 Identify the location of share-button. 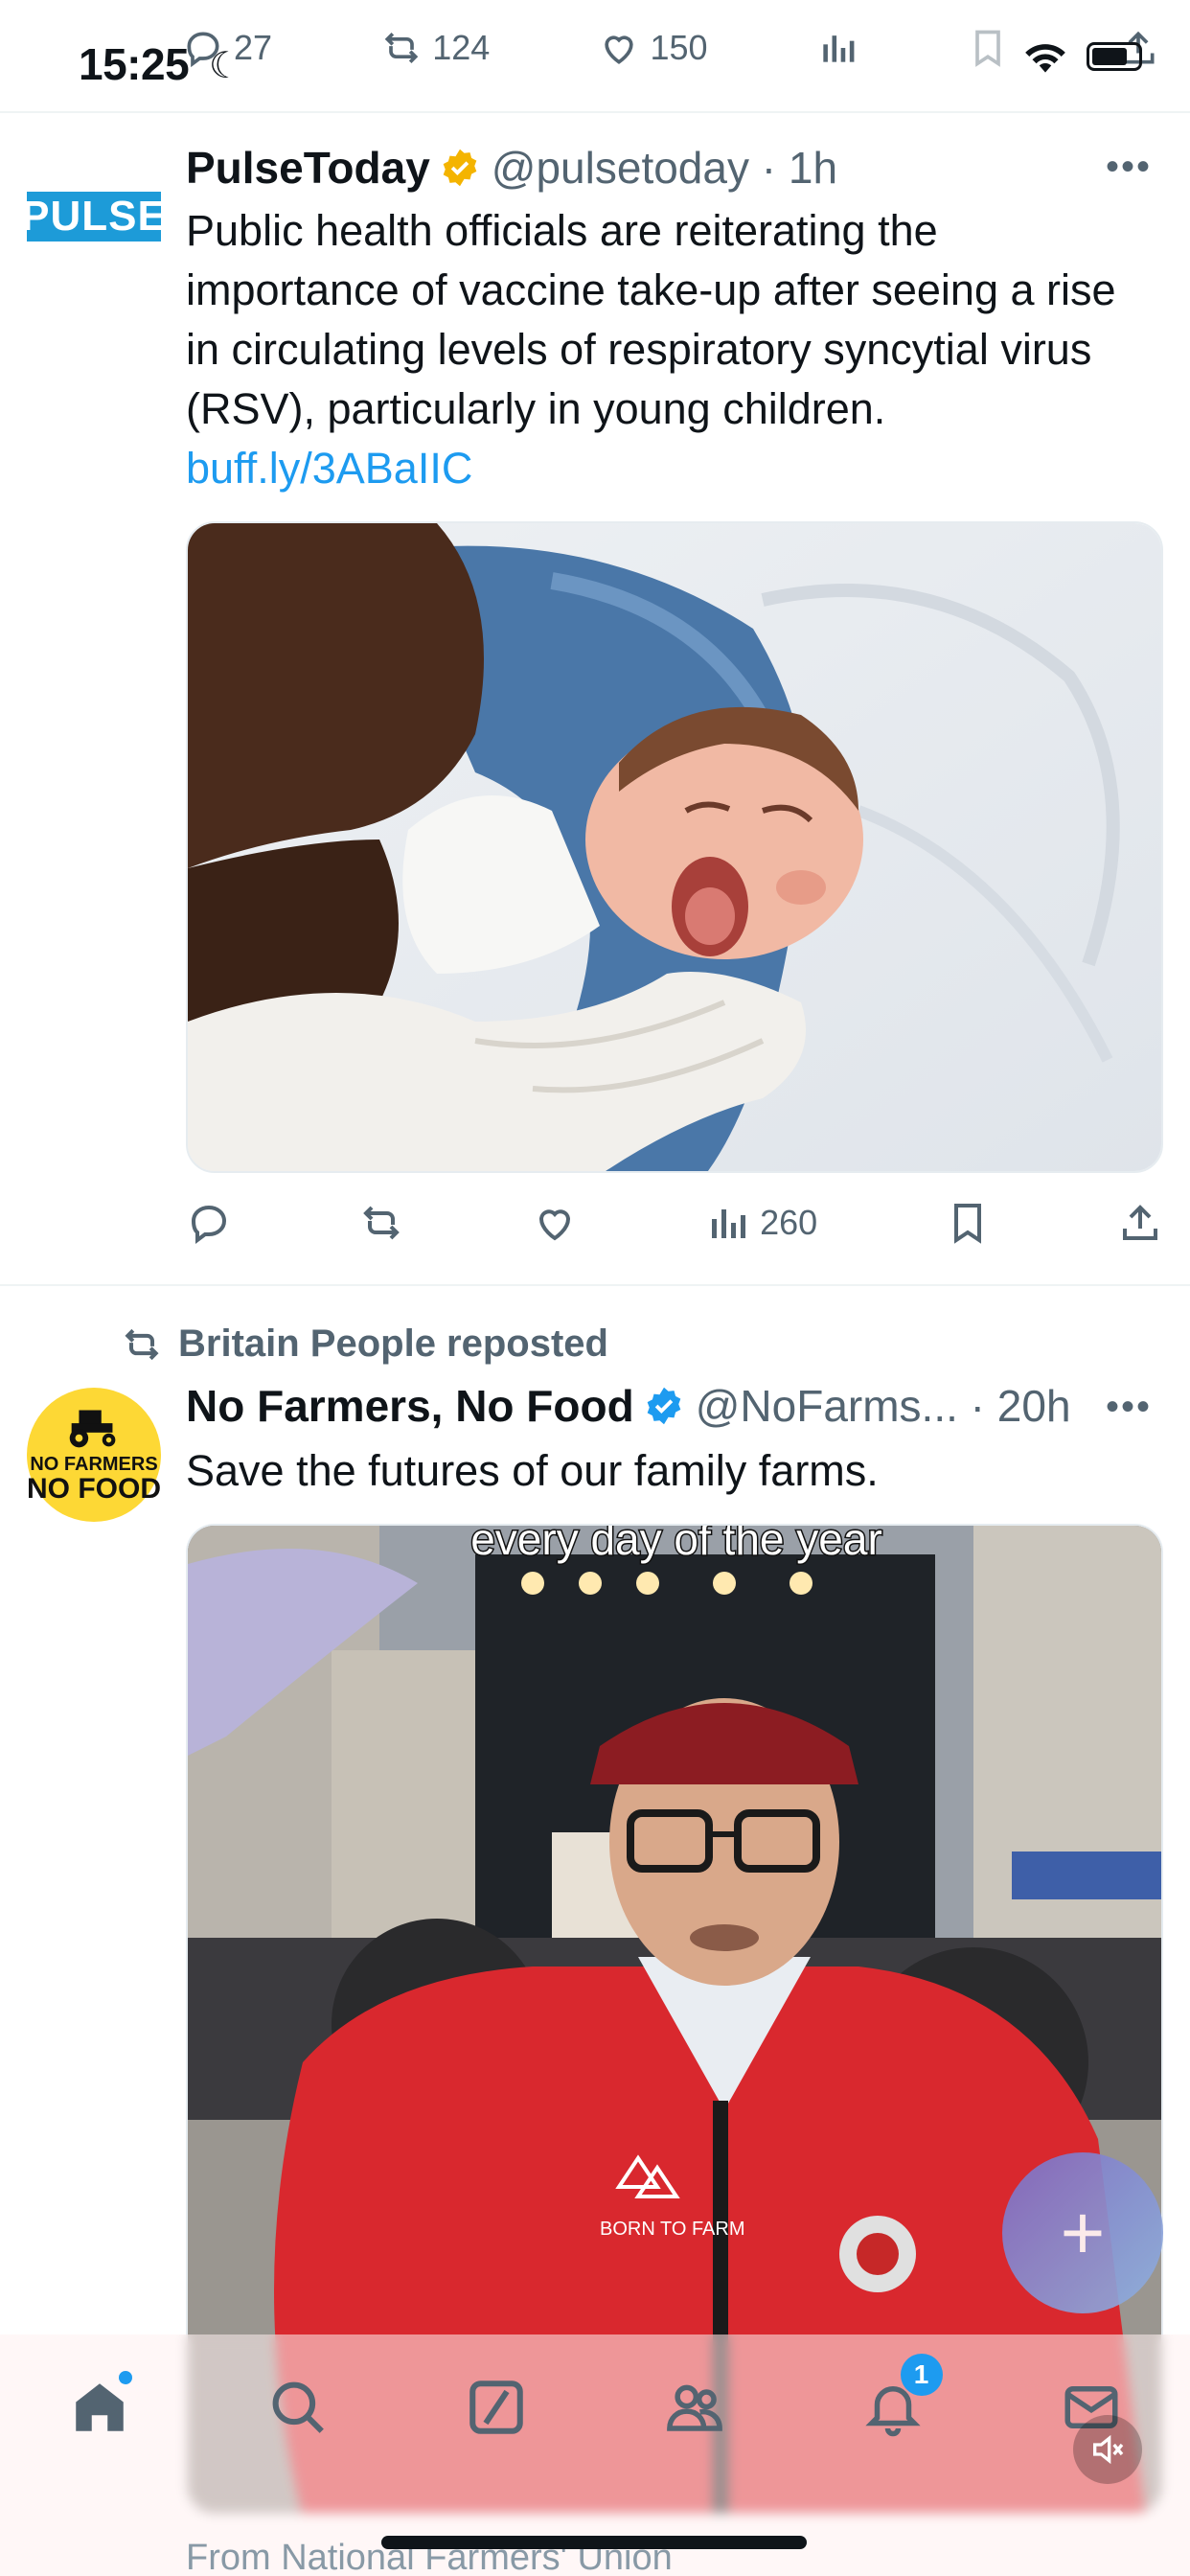
(1140, 1223).